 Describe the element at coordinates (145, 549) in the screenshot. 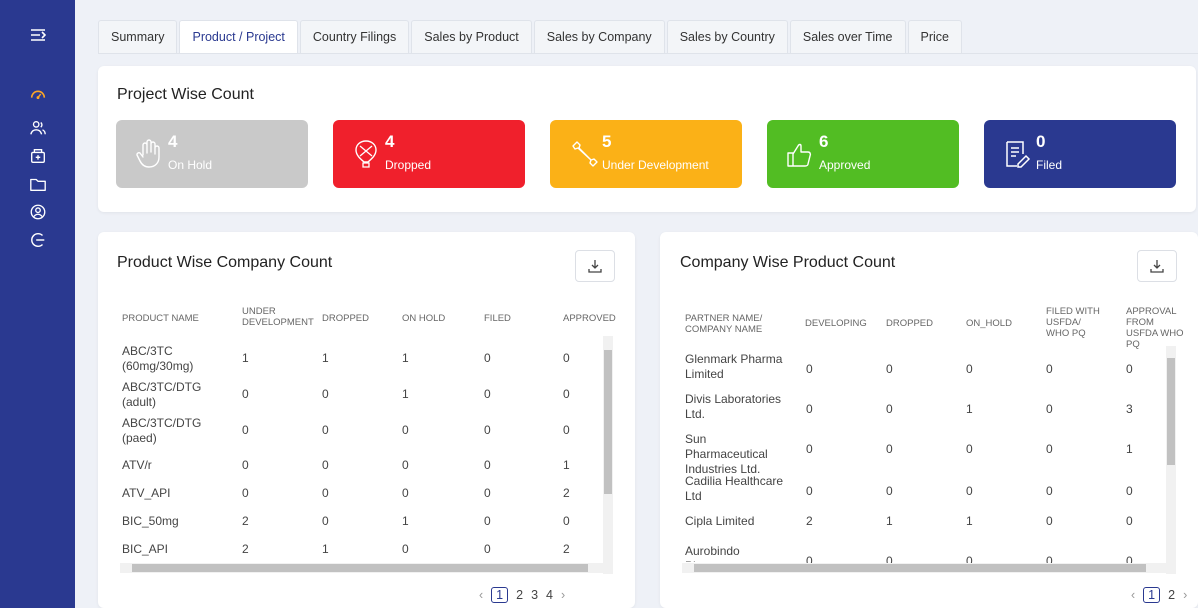

I see `product-name-cell: BIC_API` at that location.